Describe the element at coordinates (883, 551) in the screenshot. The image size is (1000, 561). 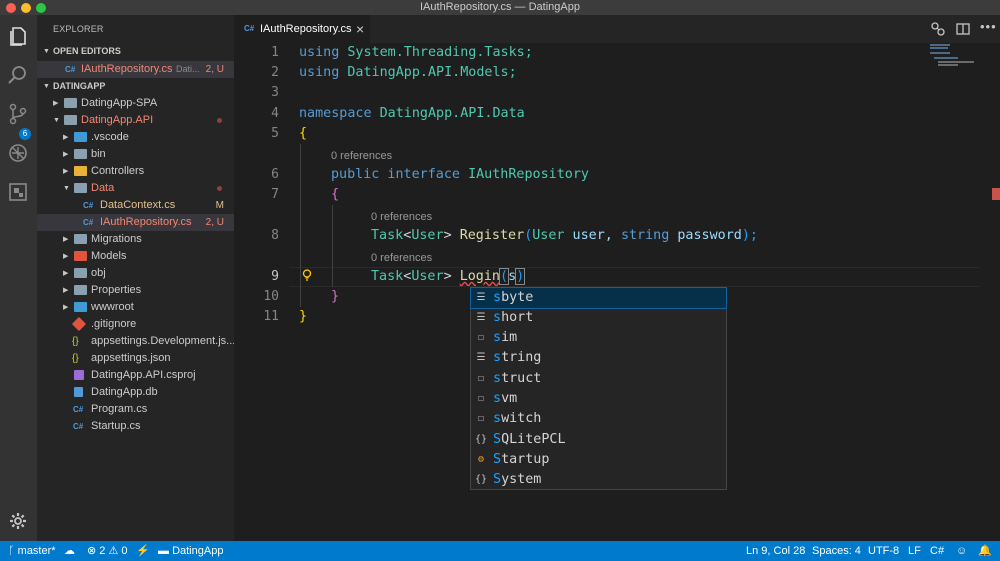
I see `encoding: UTF-8` at that location.